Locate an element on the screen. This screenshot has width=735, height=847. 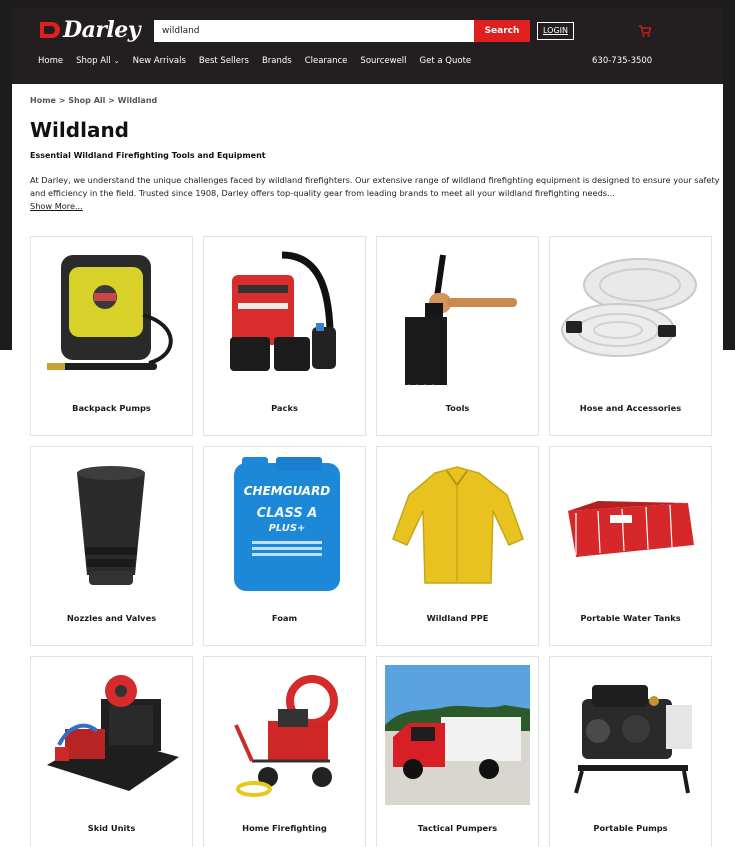
category-card-portable-pumps: Portable Pumps is located at coordinates (630, 751).